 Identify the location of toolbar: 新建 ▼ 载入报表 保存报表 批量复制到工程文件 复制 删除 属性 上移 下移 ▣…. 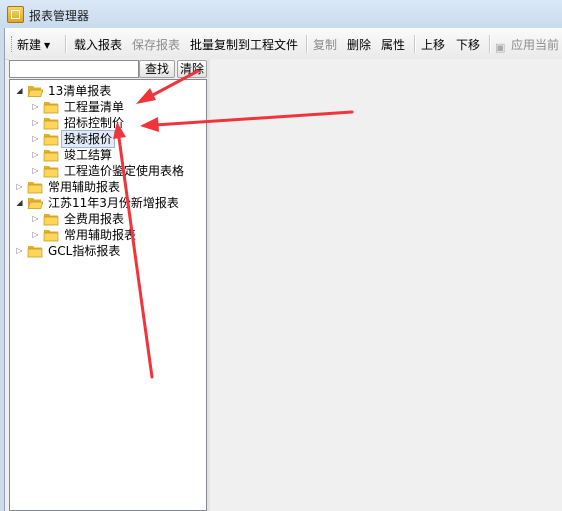
(283, 44).